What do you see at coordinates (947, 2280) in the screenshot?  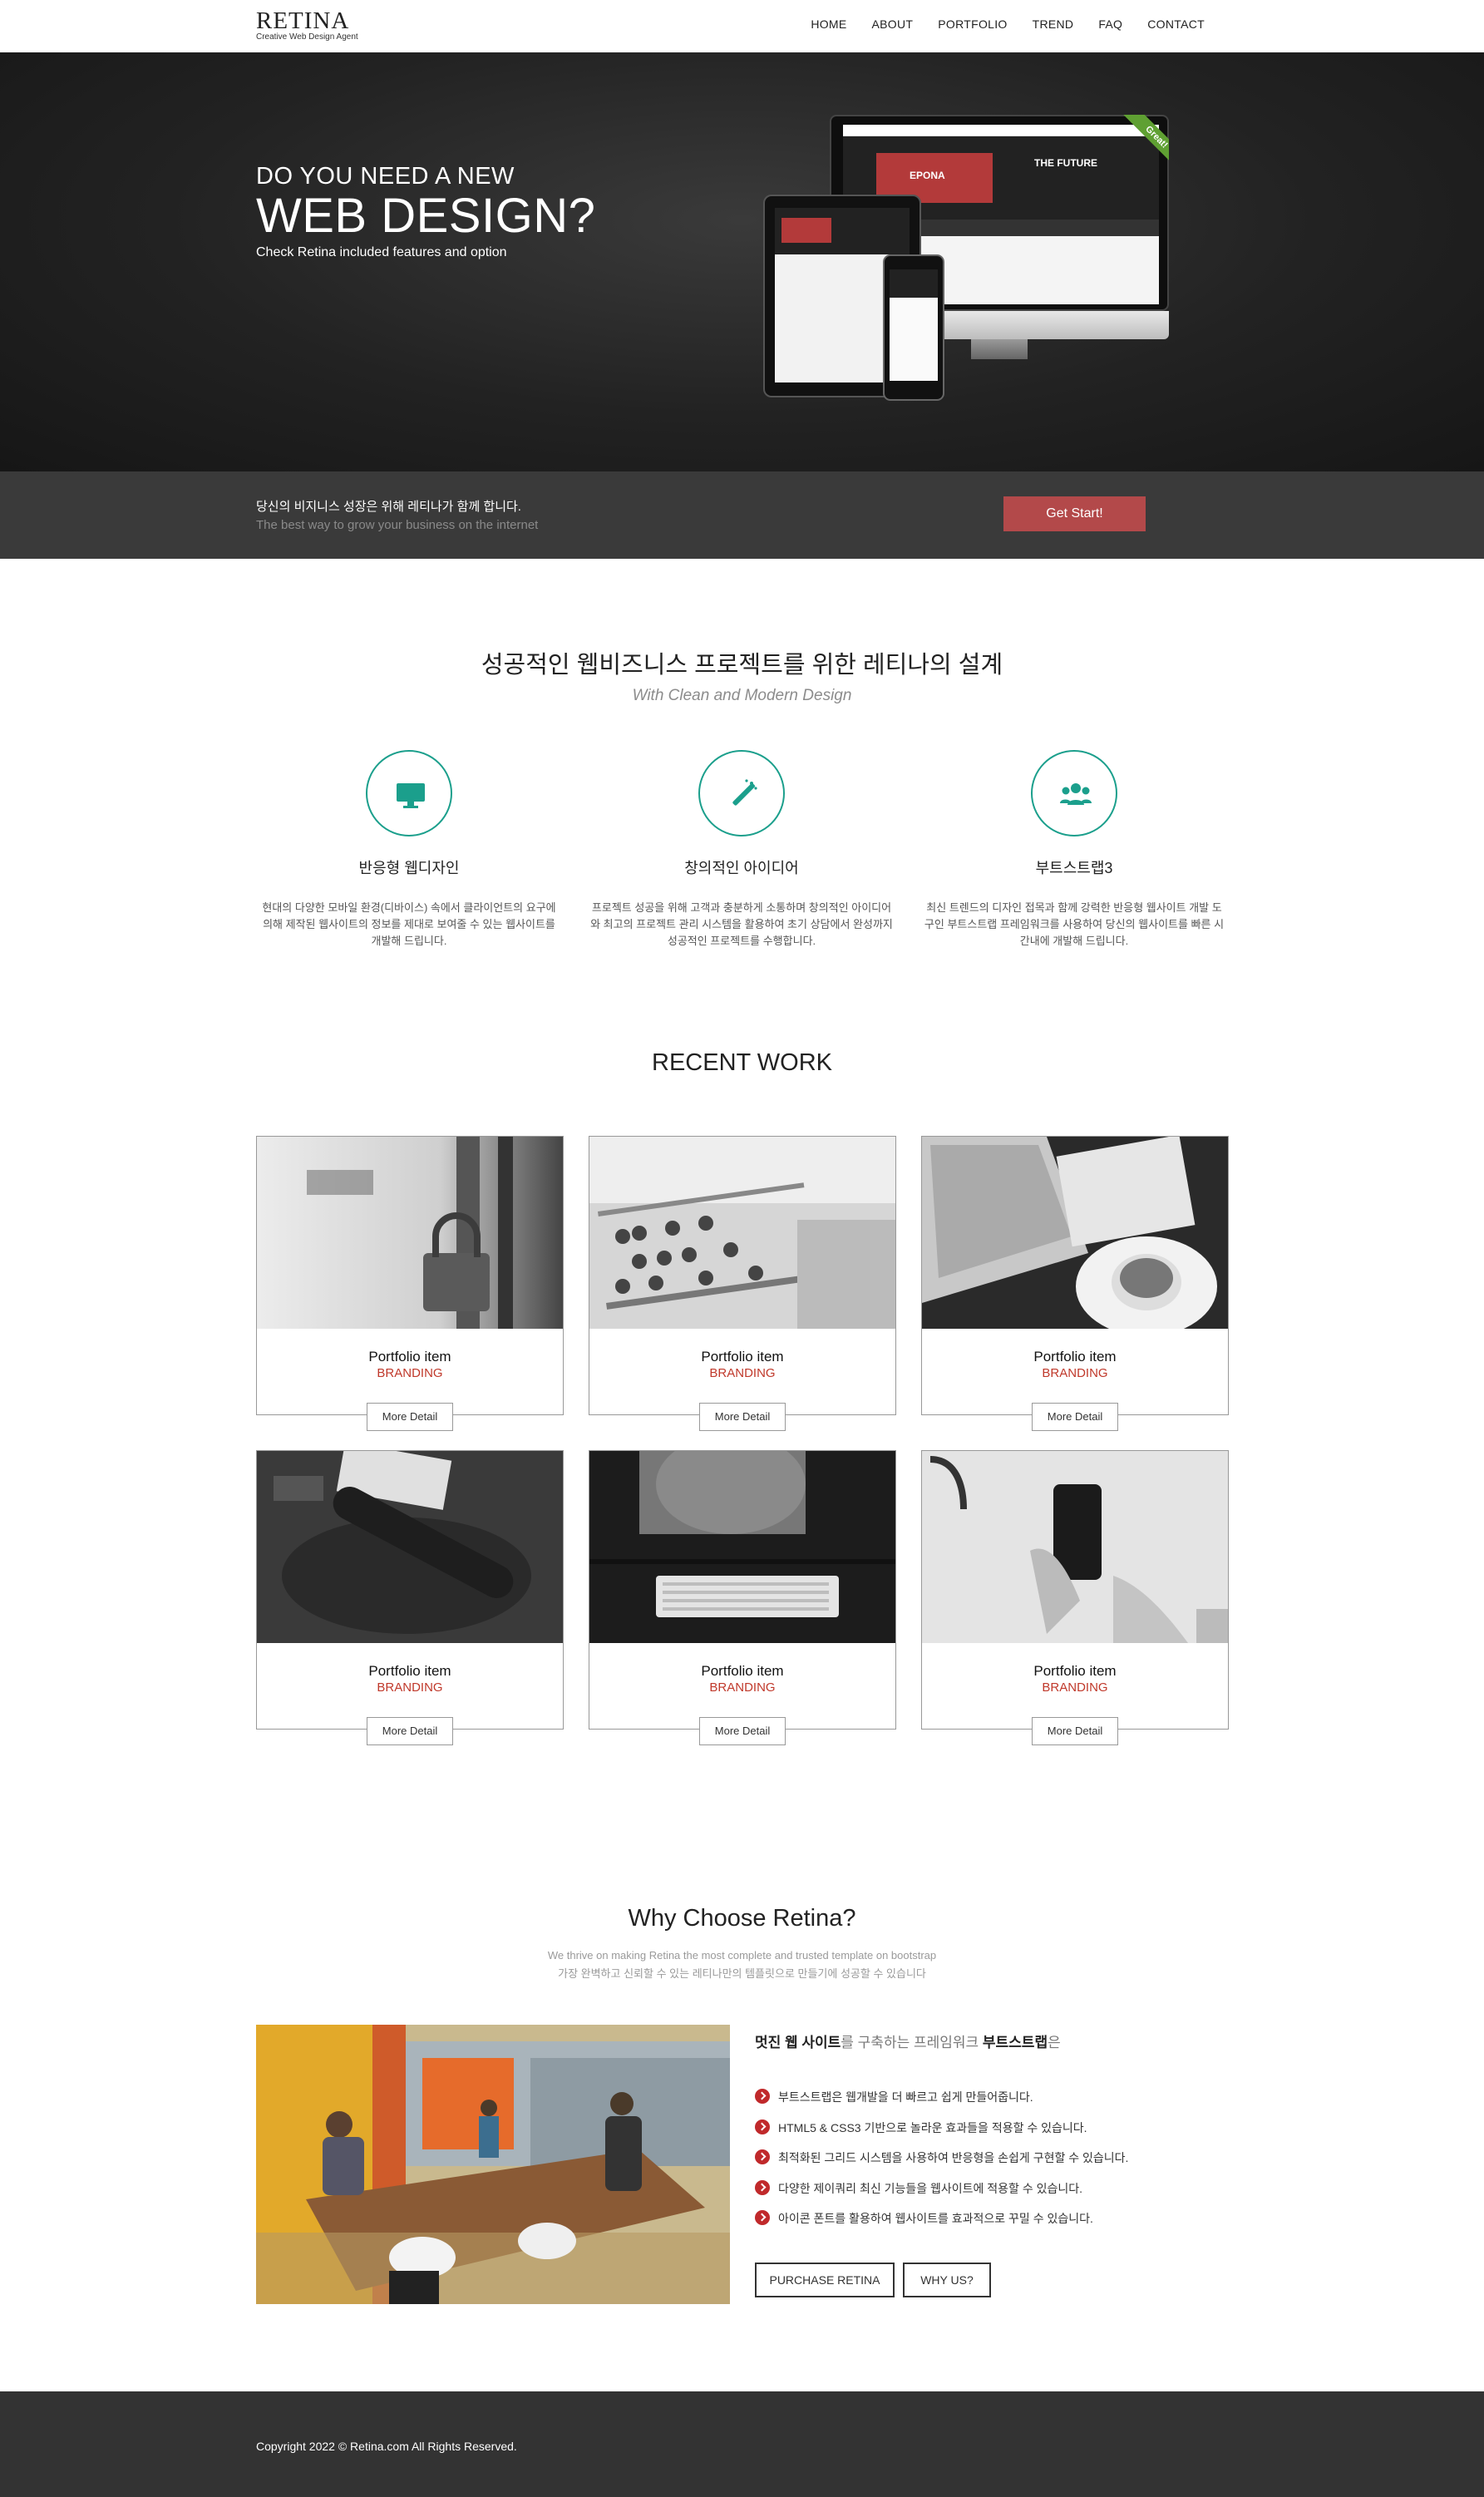 I see `why-us-button: WHY US?` at bounding box center [947, 2280].